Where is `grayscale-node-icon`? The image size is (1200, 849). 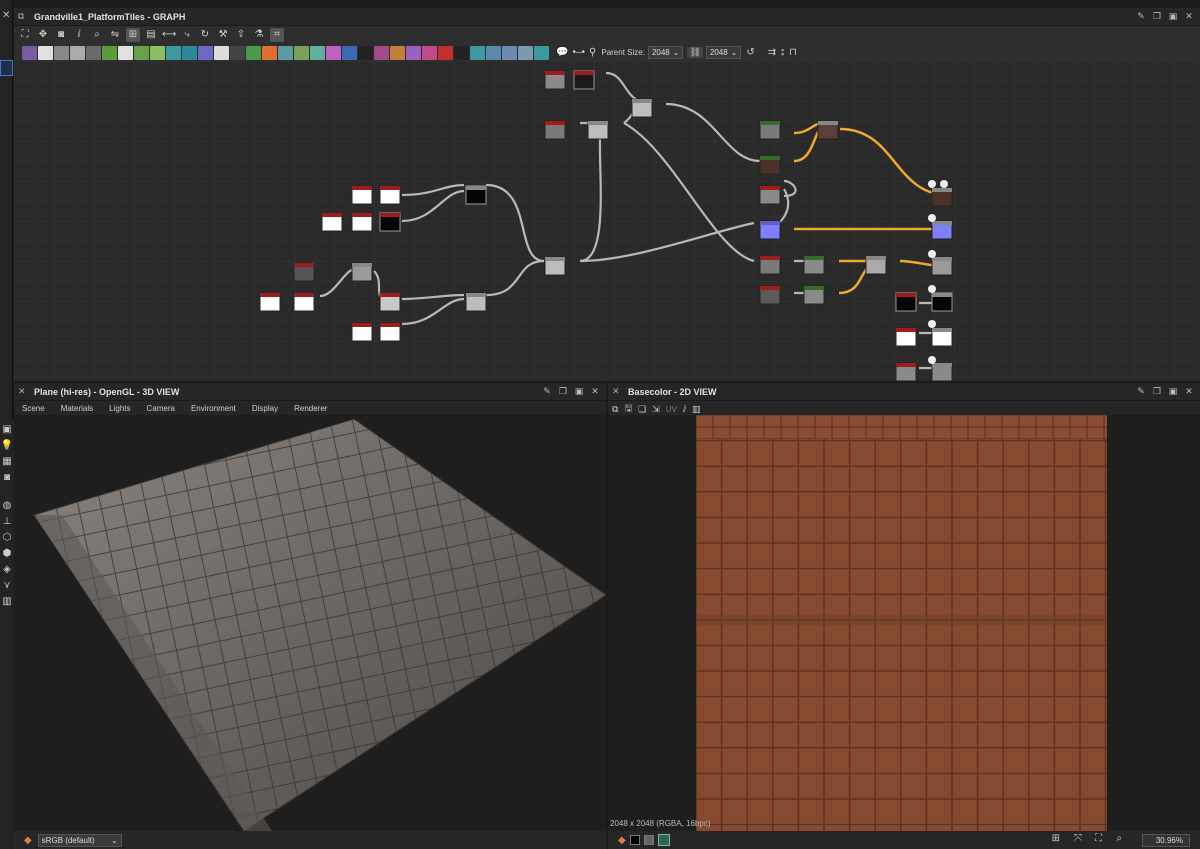
grayscale-node-icon is located at coordinates (61, 52).